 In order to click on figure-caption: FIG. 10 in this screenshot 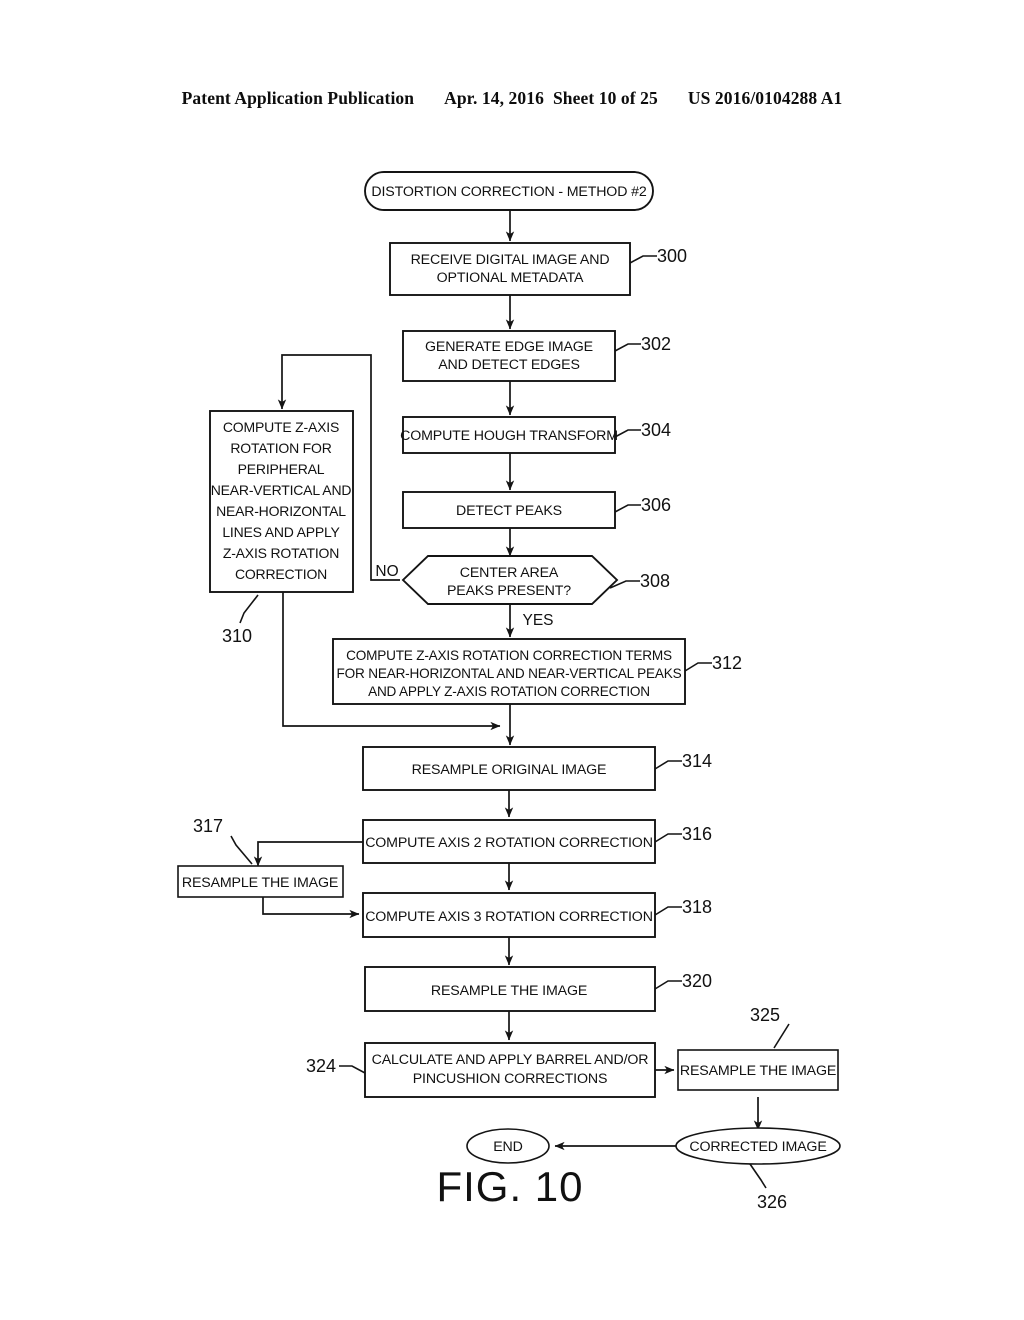, I will do `click(509, 1186)`.